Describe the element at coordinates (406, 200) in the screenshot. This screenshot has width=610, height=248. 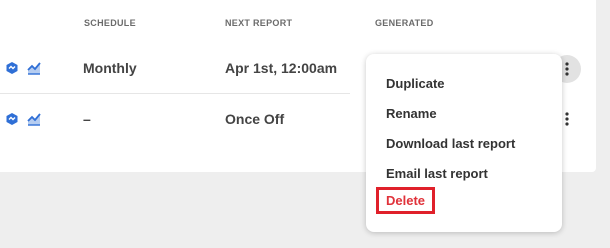
I see `menu-item-delete: Delete` at that location.